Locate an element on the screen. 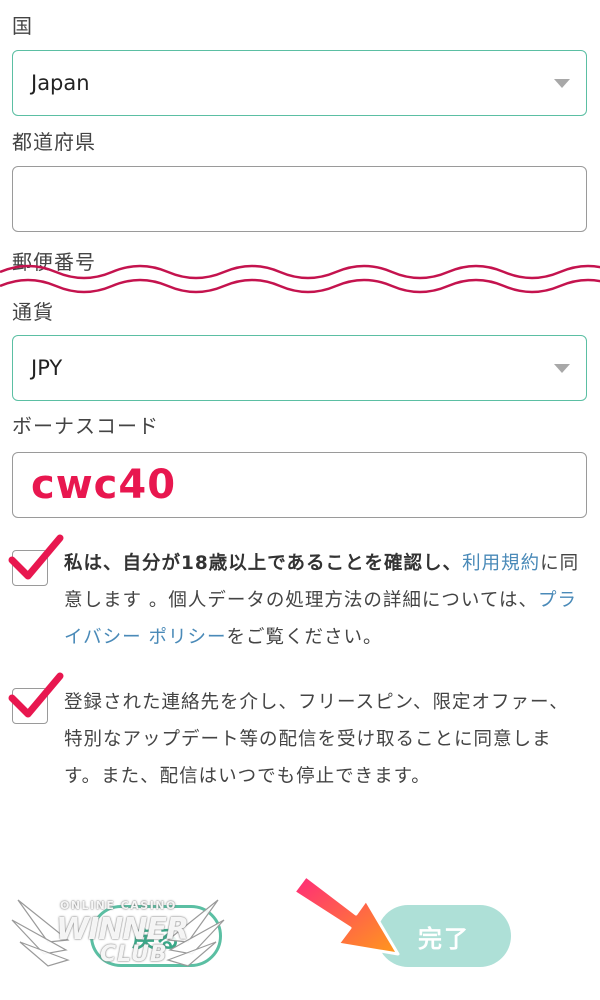 Image resolution: width=600 pixels, height=1000 pixels. wave-divider-icon is located at coordinates (300, 284).